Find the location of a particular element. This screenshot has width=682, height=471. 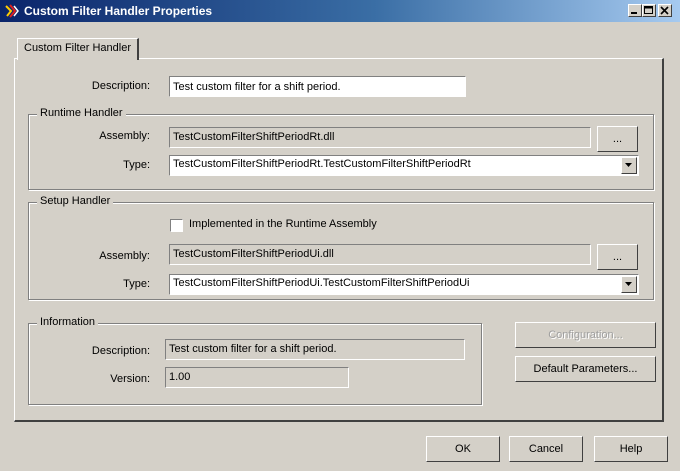

close-icon is located at coordinates (664, 10).